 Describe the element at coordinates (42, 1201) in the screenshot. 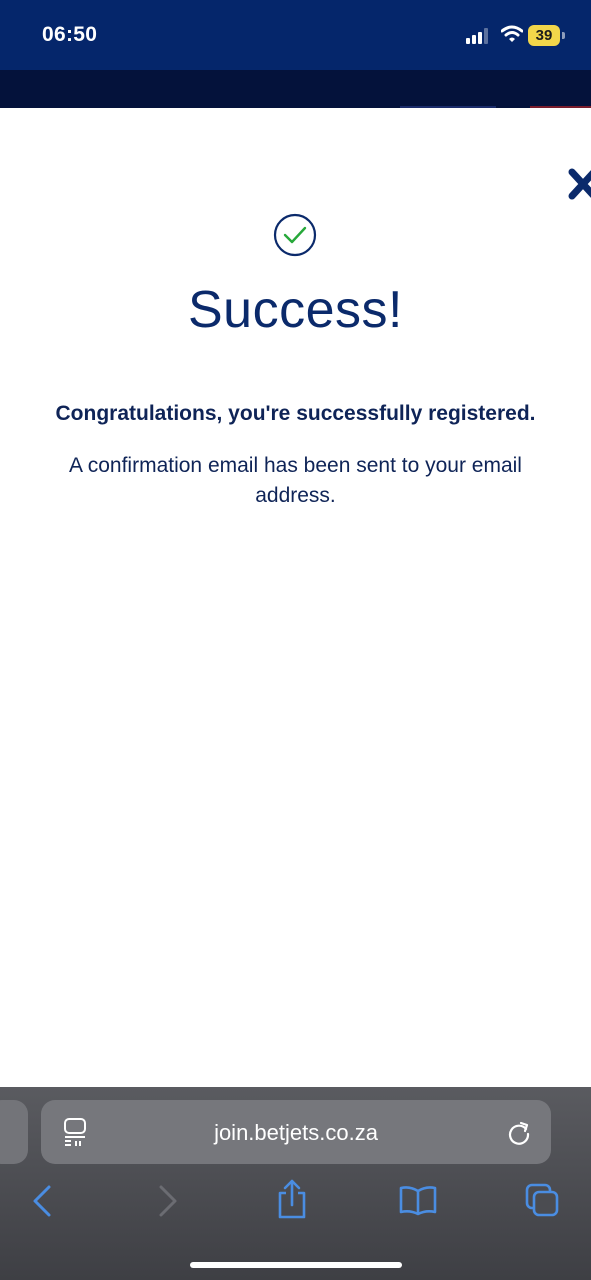

I see `back-icon` at that location.